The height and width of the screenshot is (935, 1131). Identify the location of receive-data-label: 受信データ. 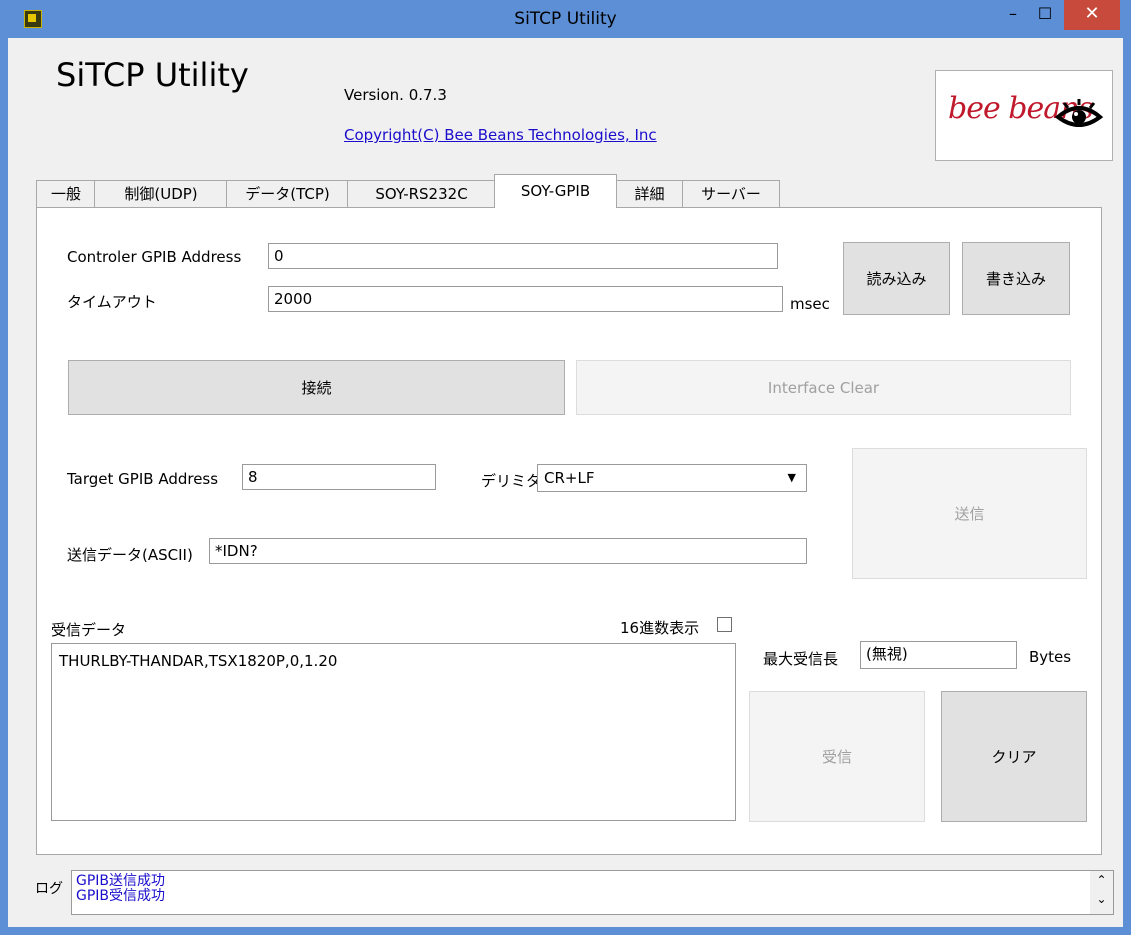
(89, 630).